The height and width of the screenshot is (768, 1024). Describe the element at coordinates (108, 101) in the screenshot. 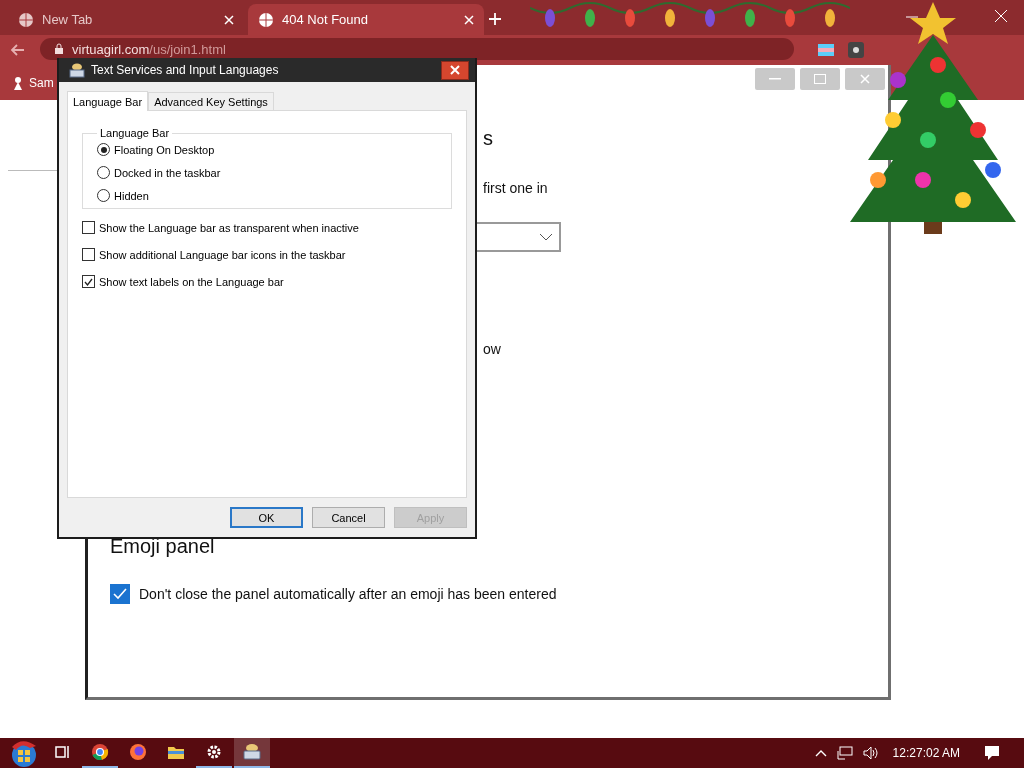

I see `dialog-tab: Language Bar` at that location.